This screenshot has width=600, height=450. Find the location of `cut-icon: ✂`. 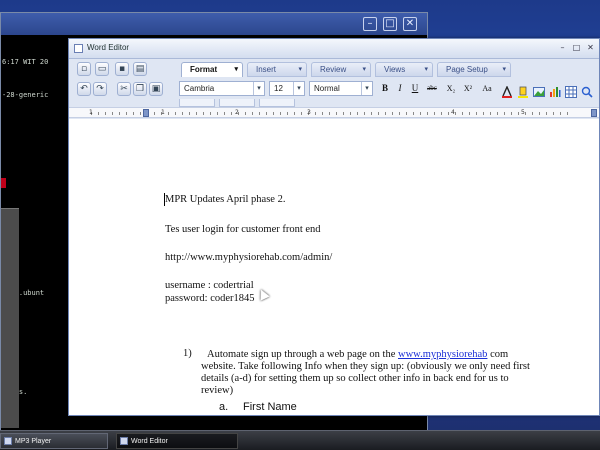

cut-icon: ✂ is located at coordinates (124, 89).